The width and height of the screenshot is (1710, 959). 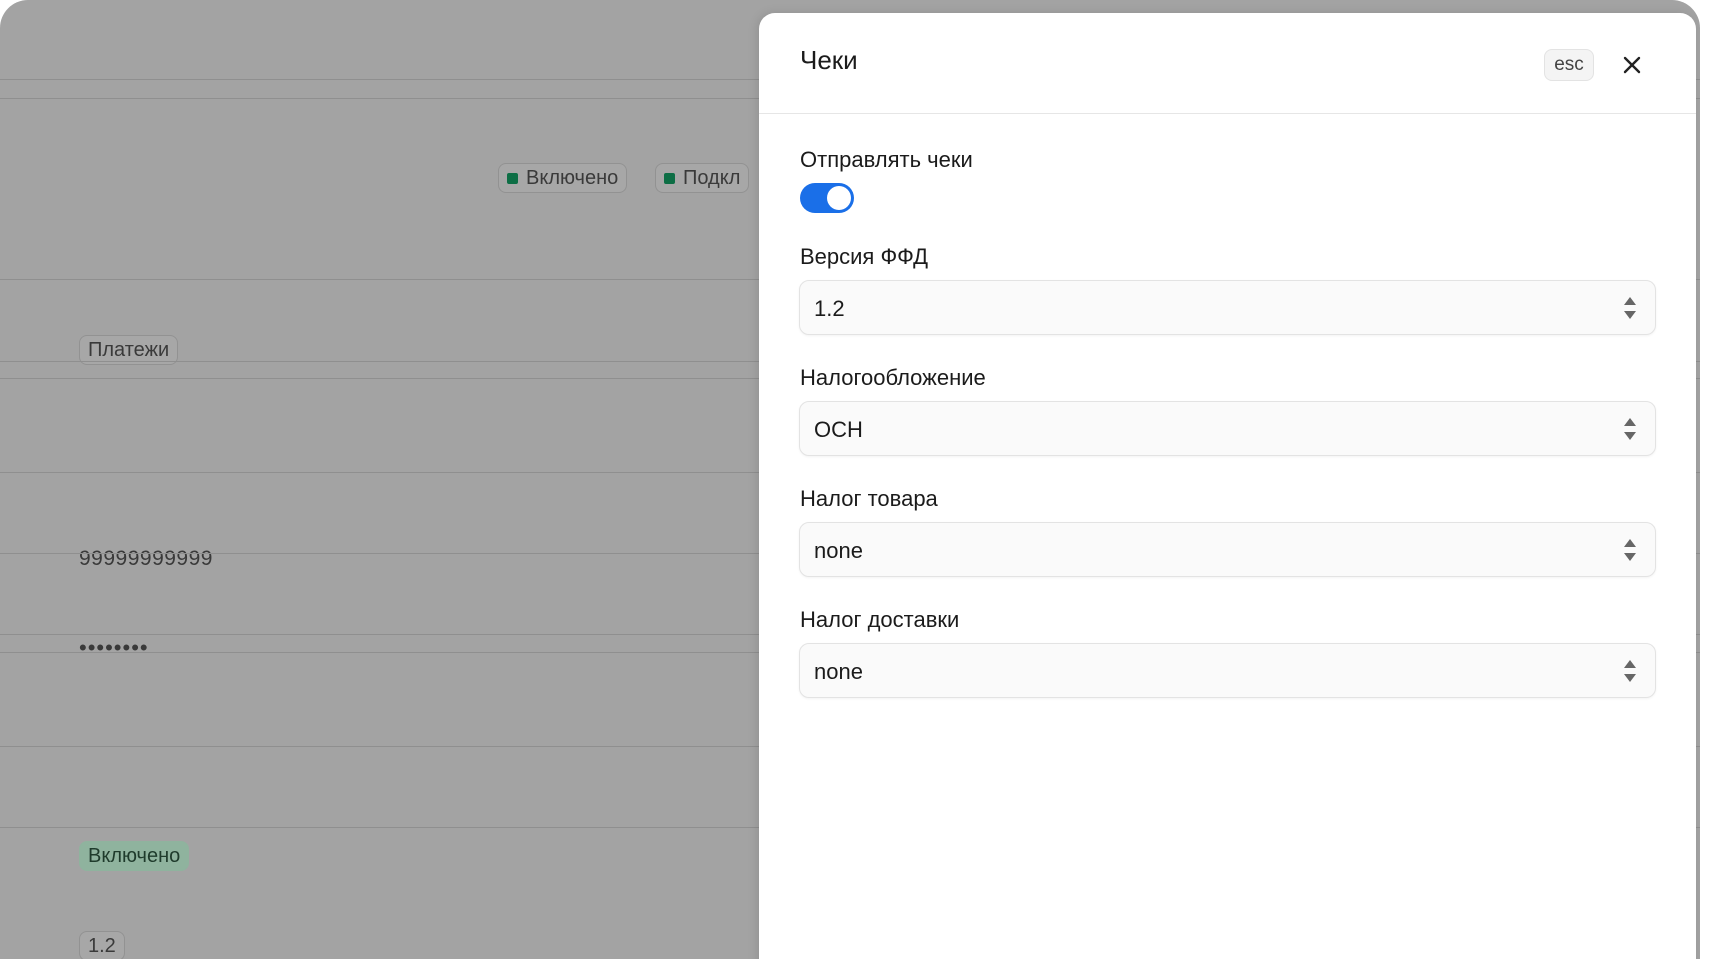 I want to click on close-button, so click(x=1632, y=65).